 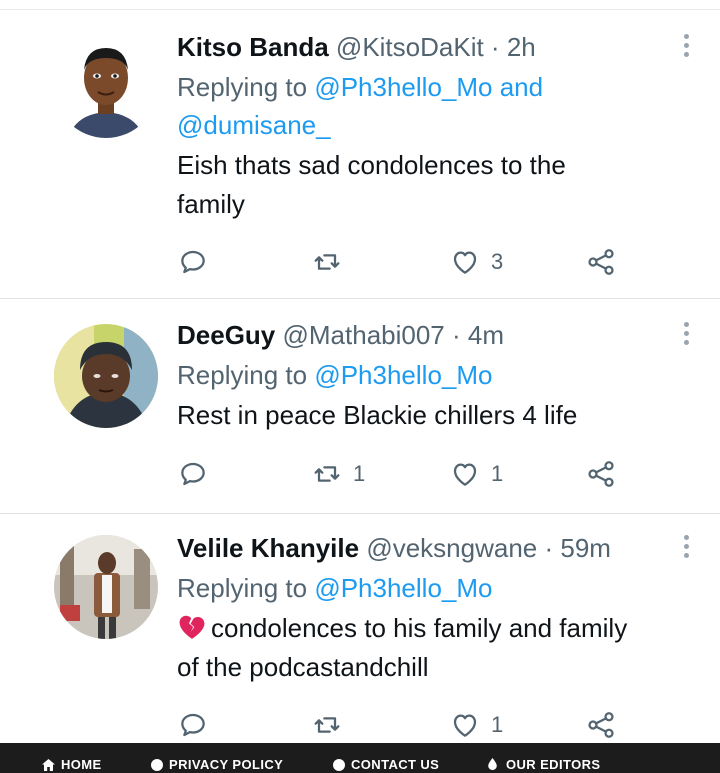 I want to click on footer-link-our-editors: OUR EDITORS, so click(x=543, y=764).